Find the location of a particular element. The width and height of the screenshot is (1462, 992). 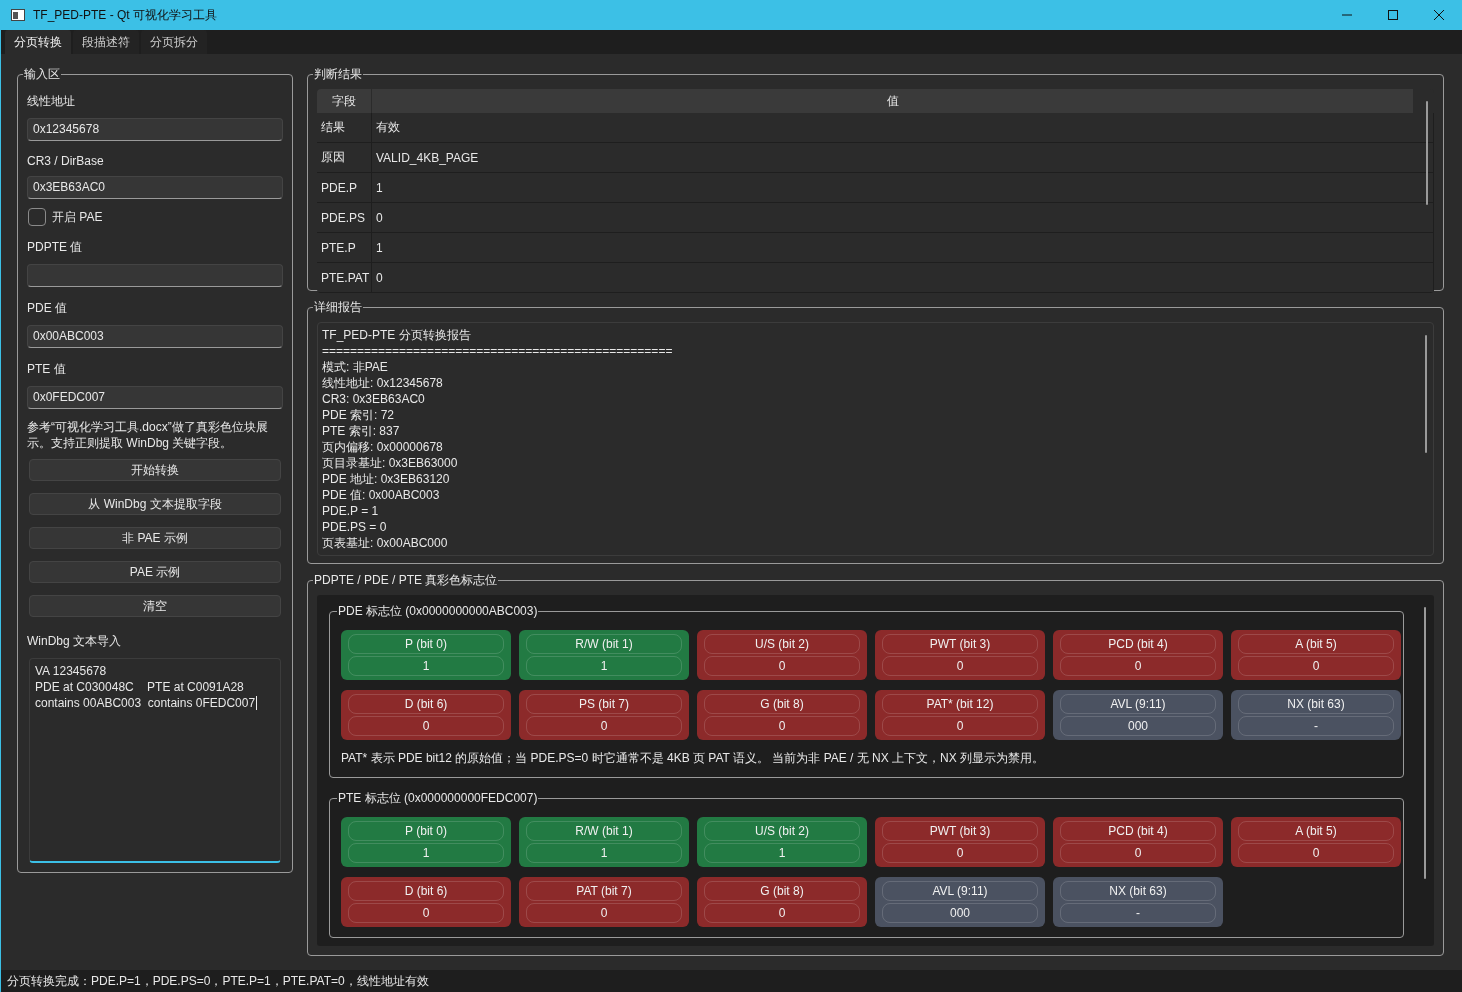

action-button: 清空 is located at coordinates (155, 606).